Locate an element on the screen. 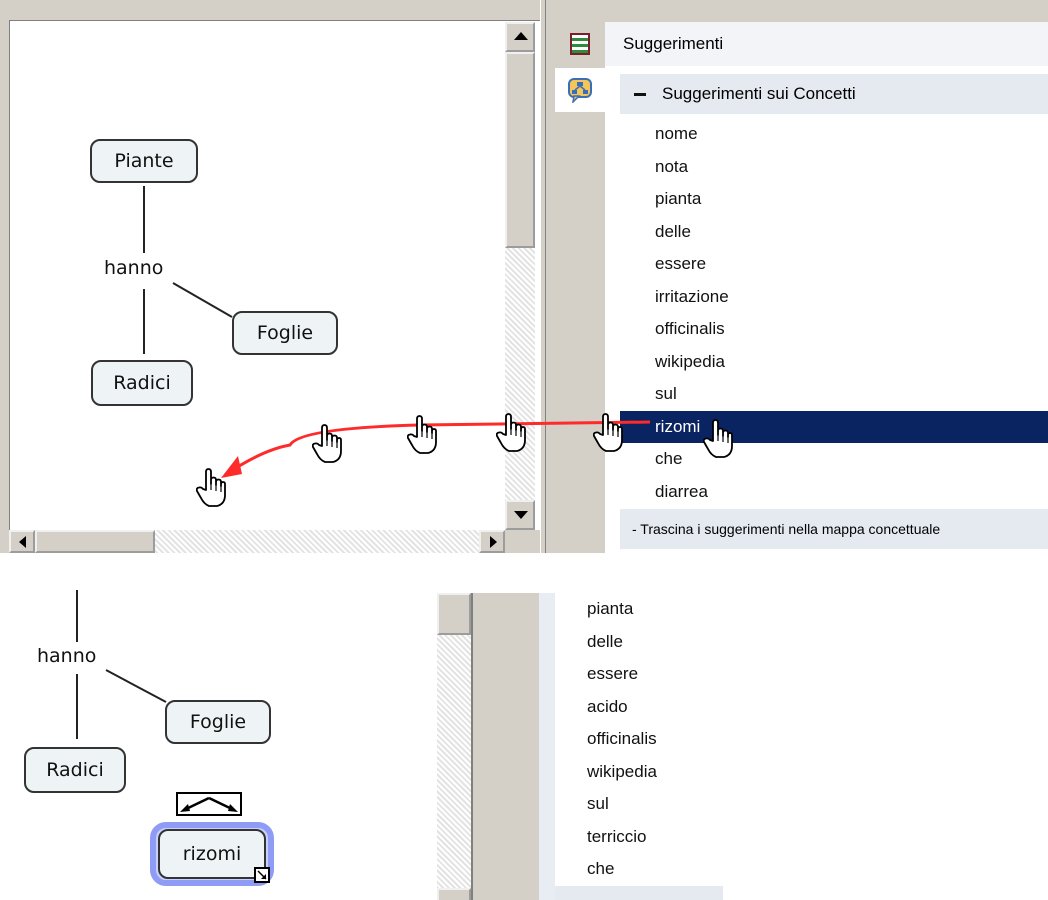 Image resolution: width=1048 pixels, height=900 pixels. scroll-down-arrow-icon is located at coordinates (521, 515).